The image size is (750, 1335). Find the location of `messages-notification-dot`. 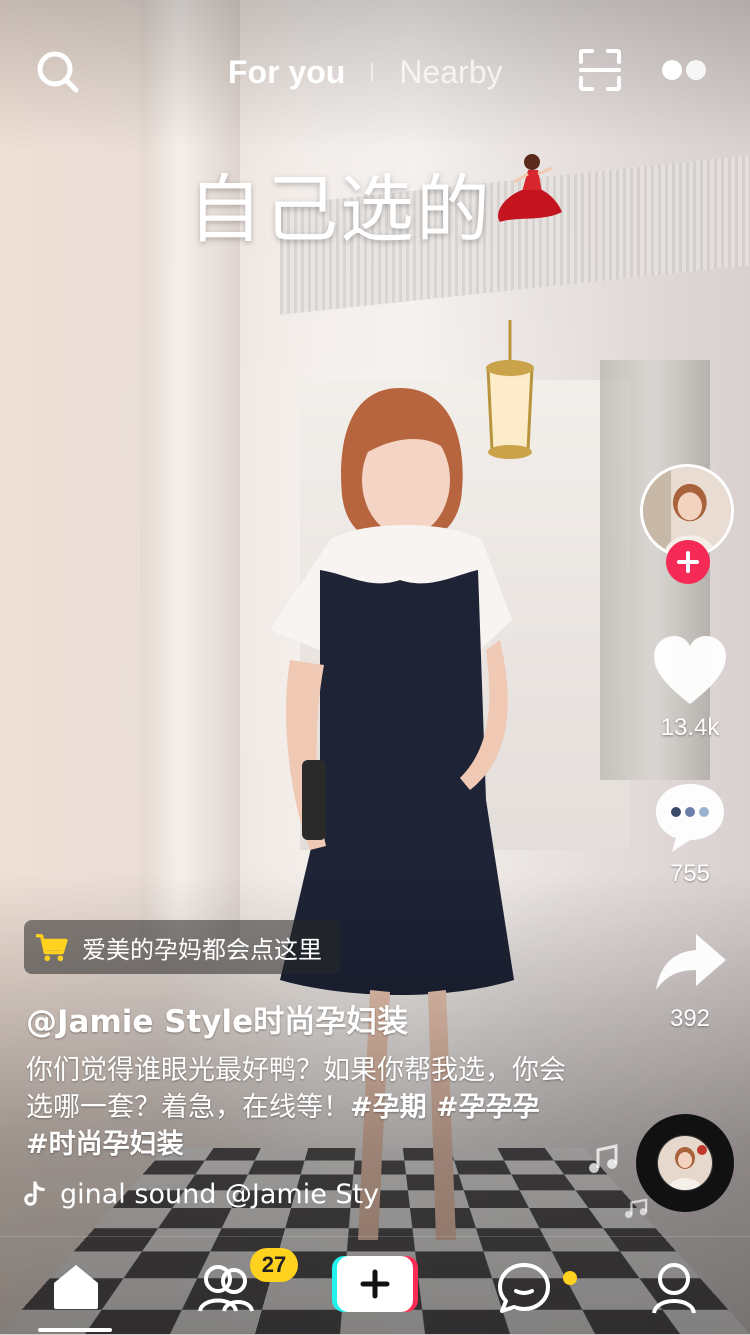

messages-notification-dot is located at coordinates (570, 1278).